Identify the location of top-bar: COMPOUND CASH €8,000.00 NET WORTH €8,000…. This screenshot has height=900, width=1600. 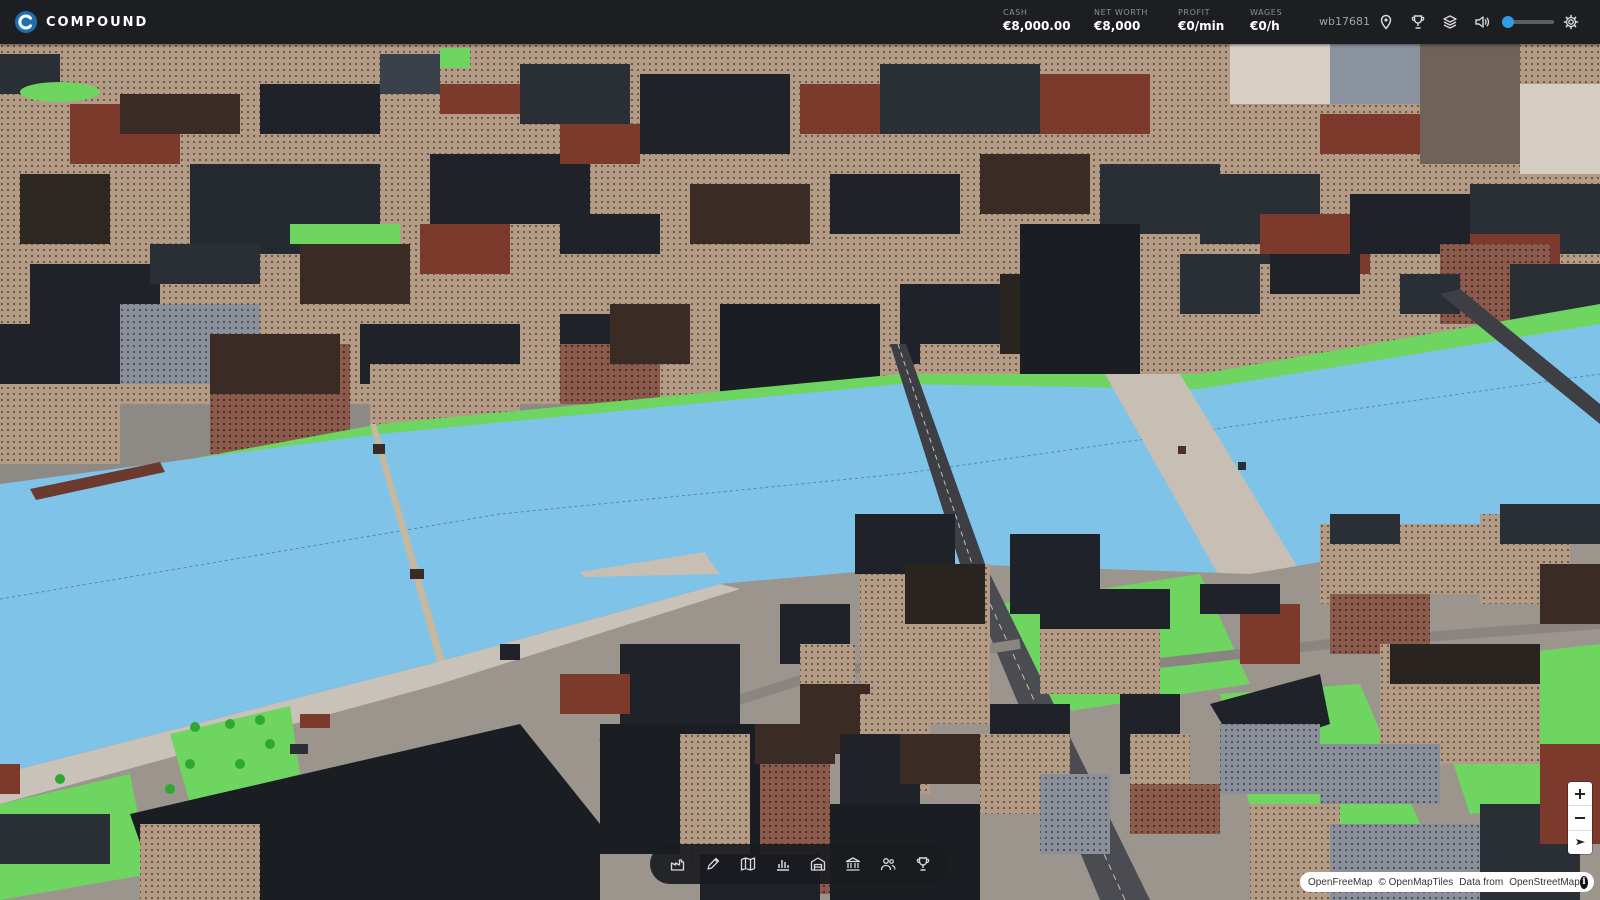
(800, 22).